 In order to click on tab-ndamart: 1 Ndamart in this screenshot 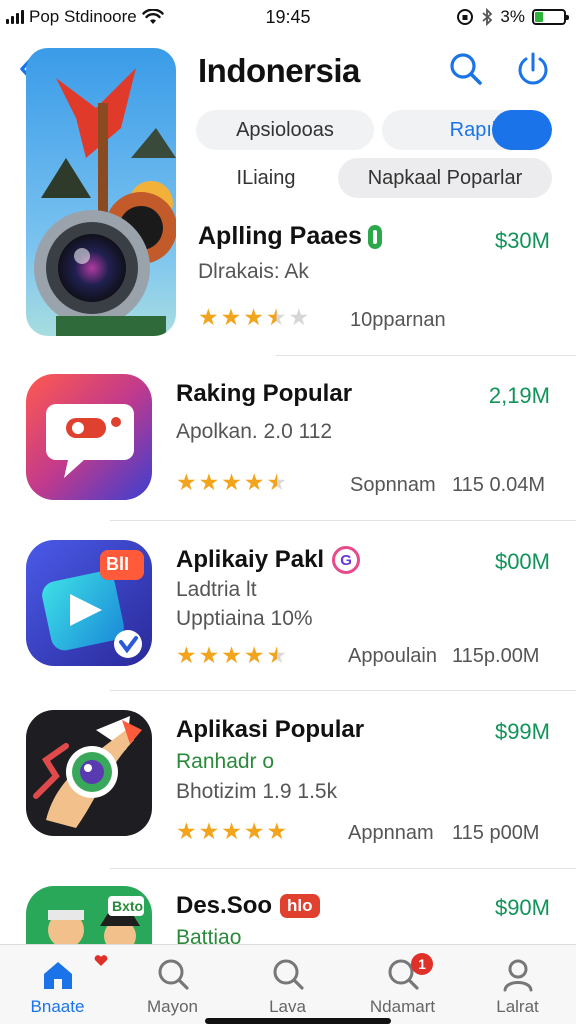, I will do `click(402, 988)`.